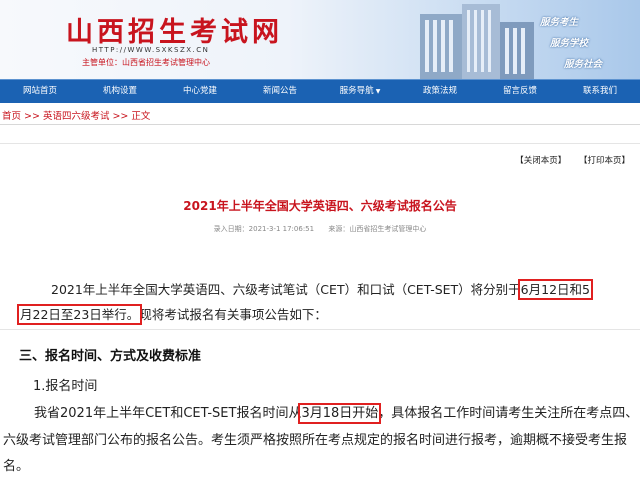 The image size is (640, 501). I want to click on subsection-title: 1.报名时间, so click(65, 386).